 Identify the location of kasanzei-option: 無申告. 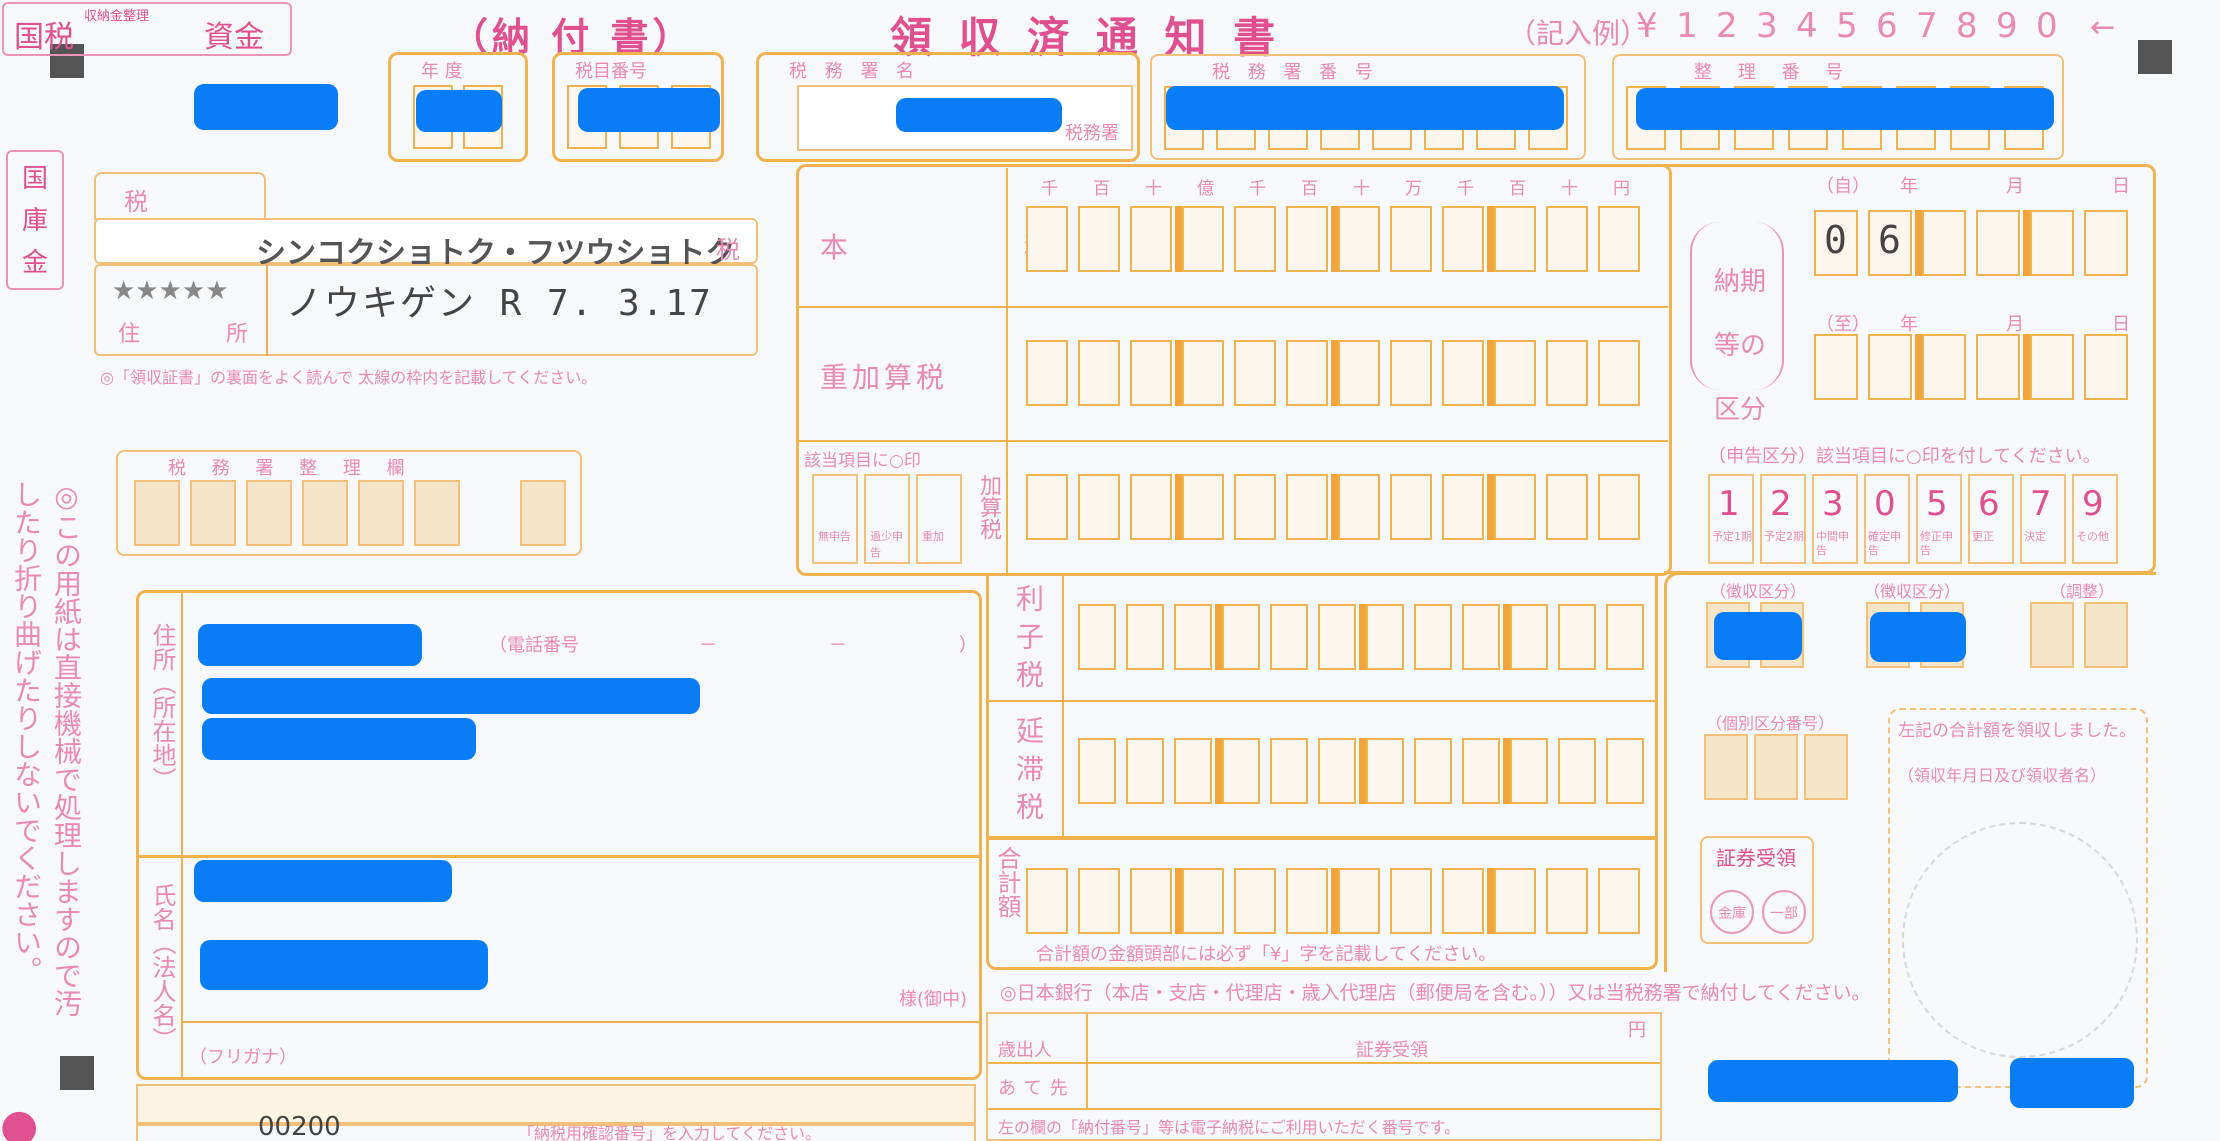
(835, 519).